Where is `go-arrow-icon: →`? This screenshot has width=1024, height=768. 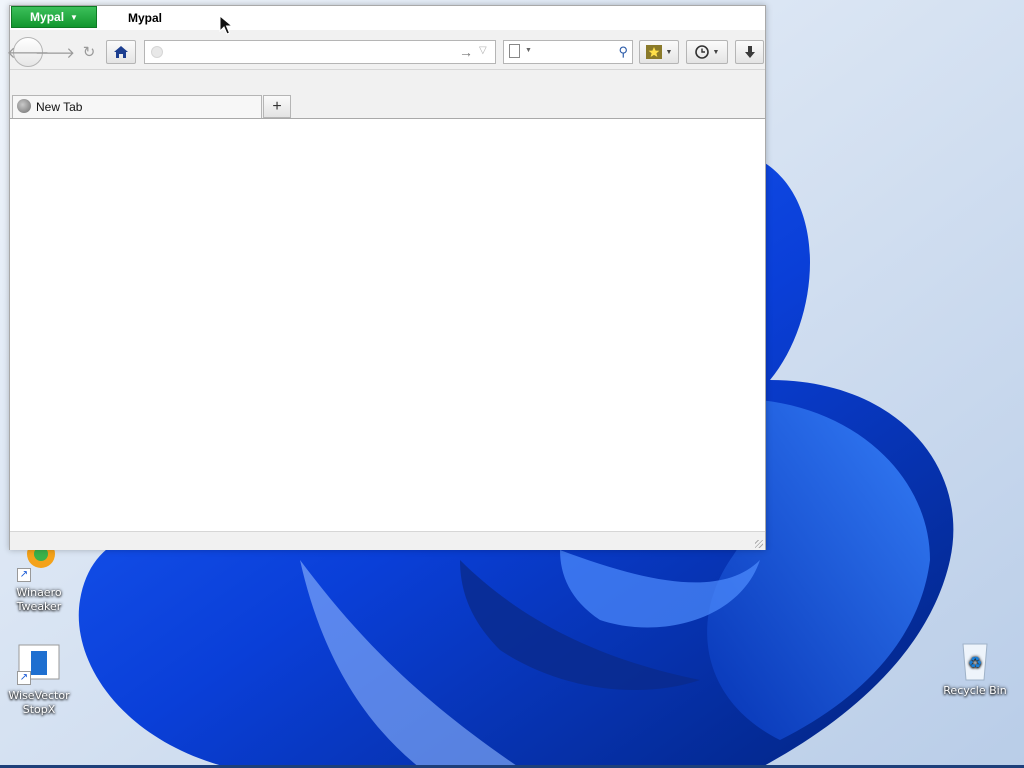
go-arrow-icon: → is located at coordinates (466, 52).